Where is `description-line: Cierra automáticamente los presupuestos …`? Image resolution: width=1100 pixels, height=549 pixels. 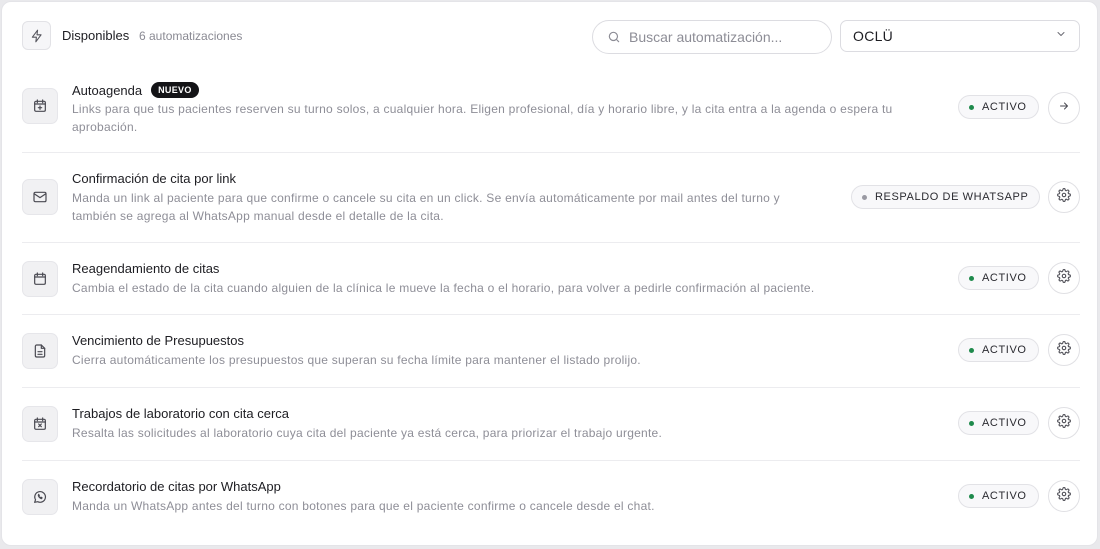
description-line: Cierra automáticamente los presupuestos … is located at coordinates (356, 360).